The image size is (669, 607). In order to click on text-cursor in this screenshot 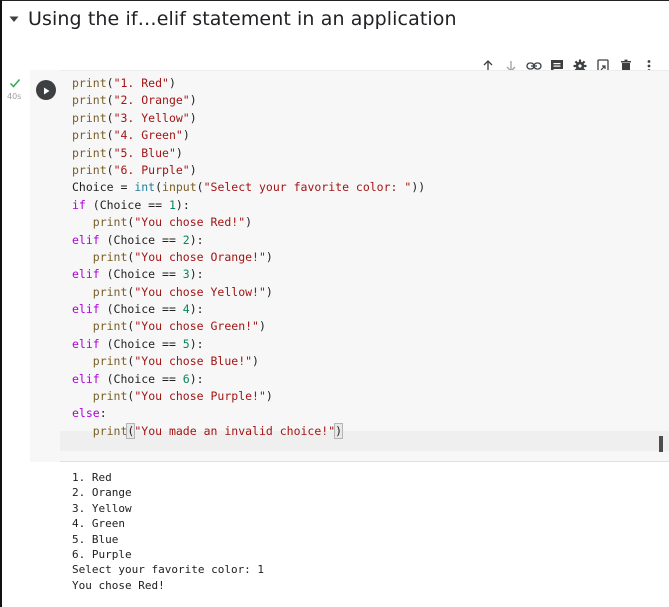, I will do `click(661, 444)`.